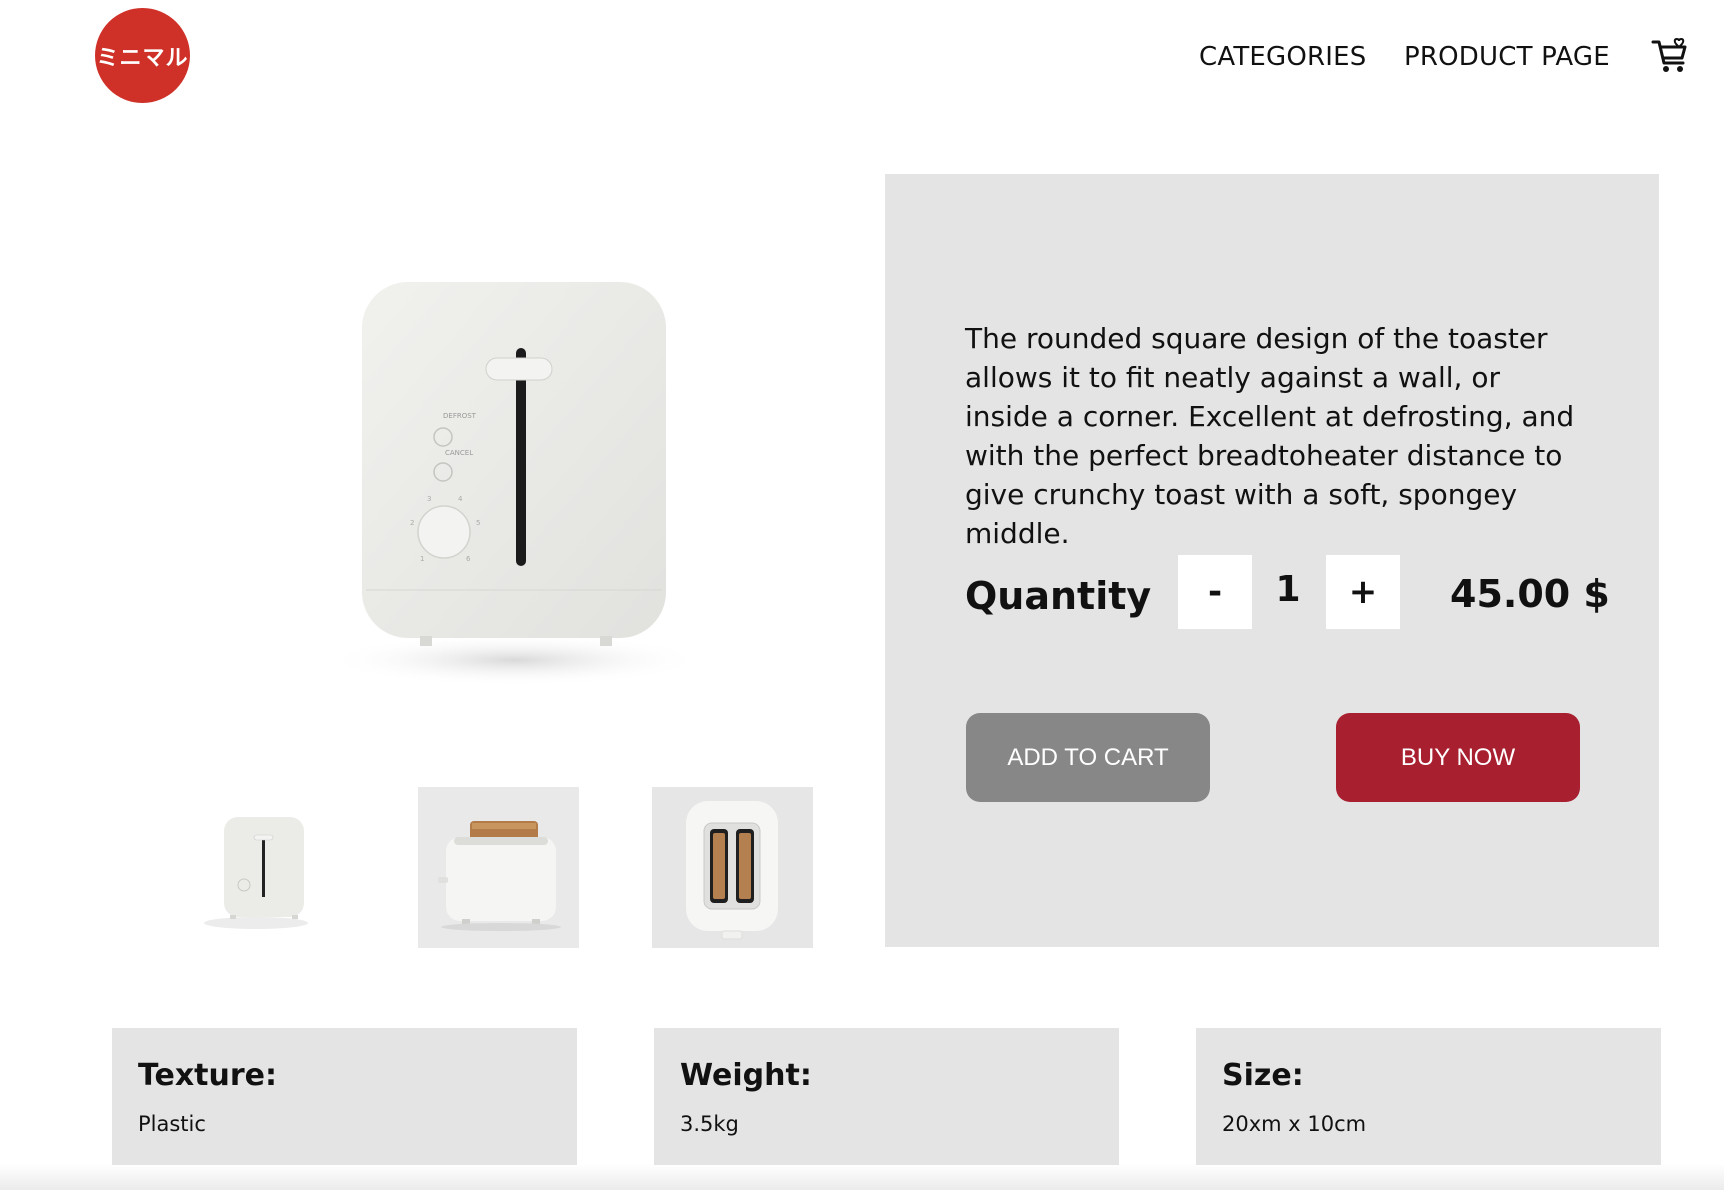 The image size is (1724, 1190). I want to click on spec-title: Weight:, so click(746, 1075).